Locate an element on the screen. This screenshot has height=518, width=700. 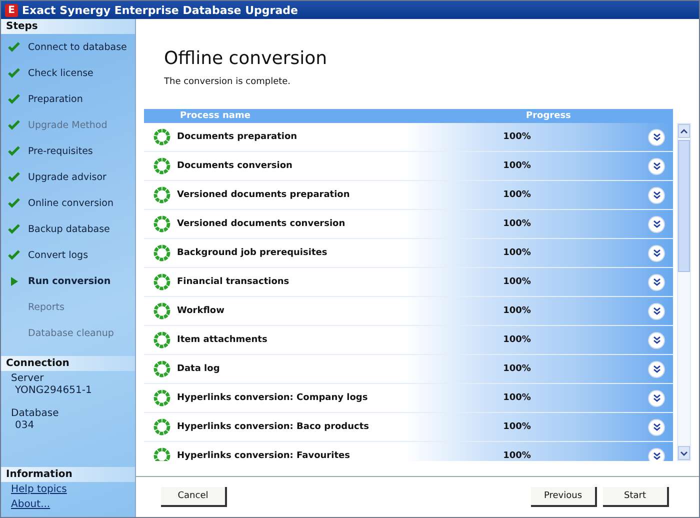
column-header: Process name is located at coordinates (215, 116).